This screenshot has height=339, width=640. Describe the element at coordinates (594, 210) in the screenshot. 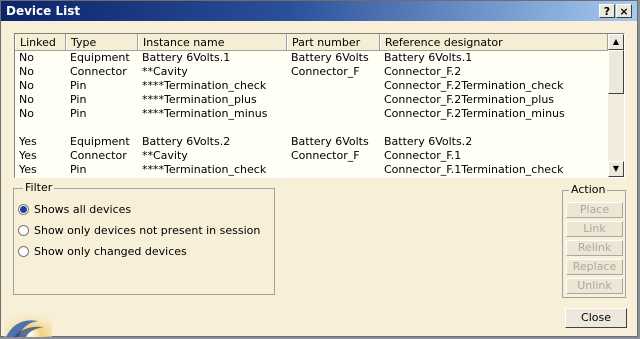

I see `place-button: Place` at that location.